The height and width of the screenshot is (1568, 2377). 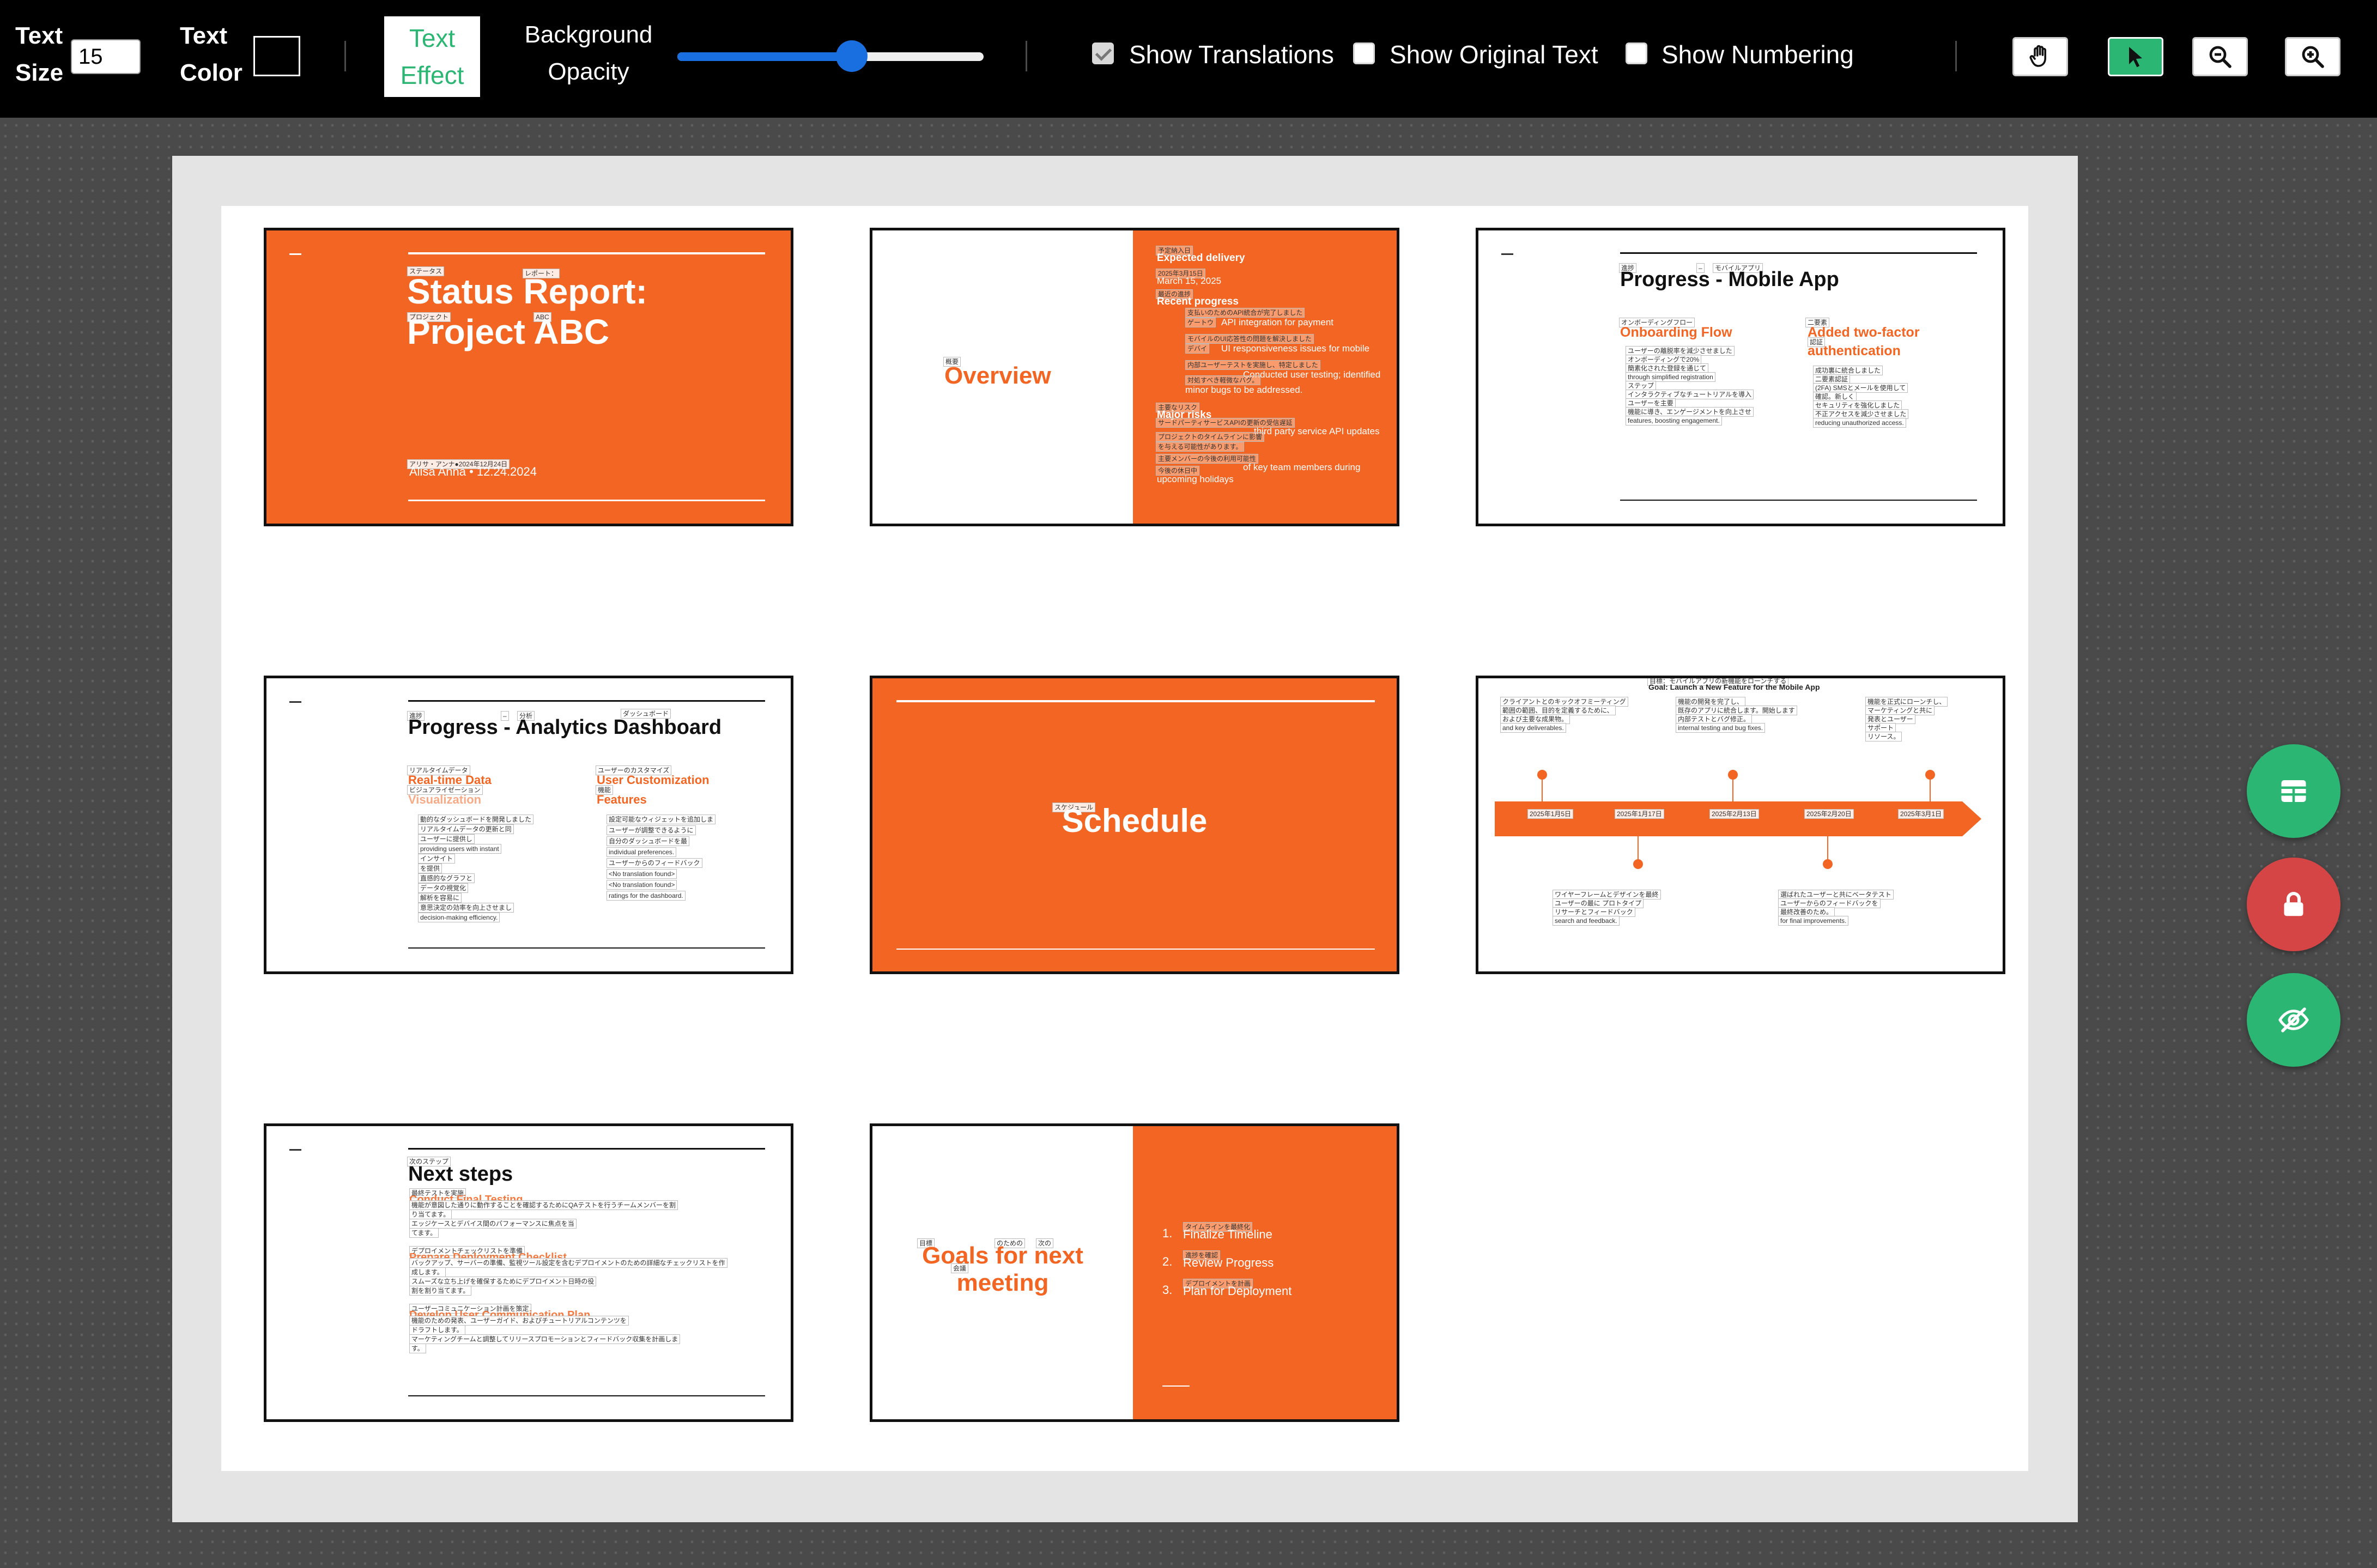 I want to click on text-line: 割を割り当てます。, so click(x=440, y=1291).